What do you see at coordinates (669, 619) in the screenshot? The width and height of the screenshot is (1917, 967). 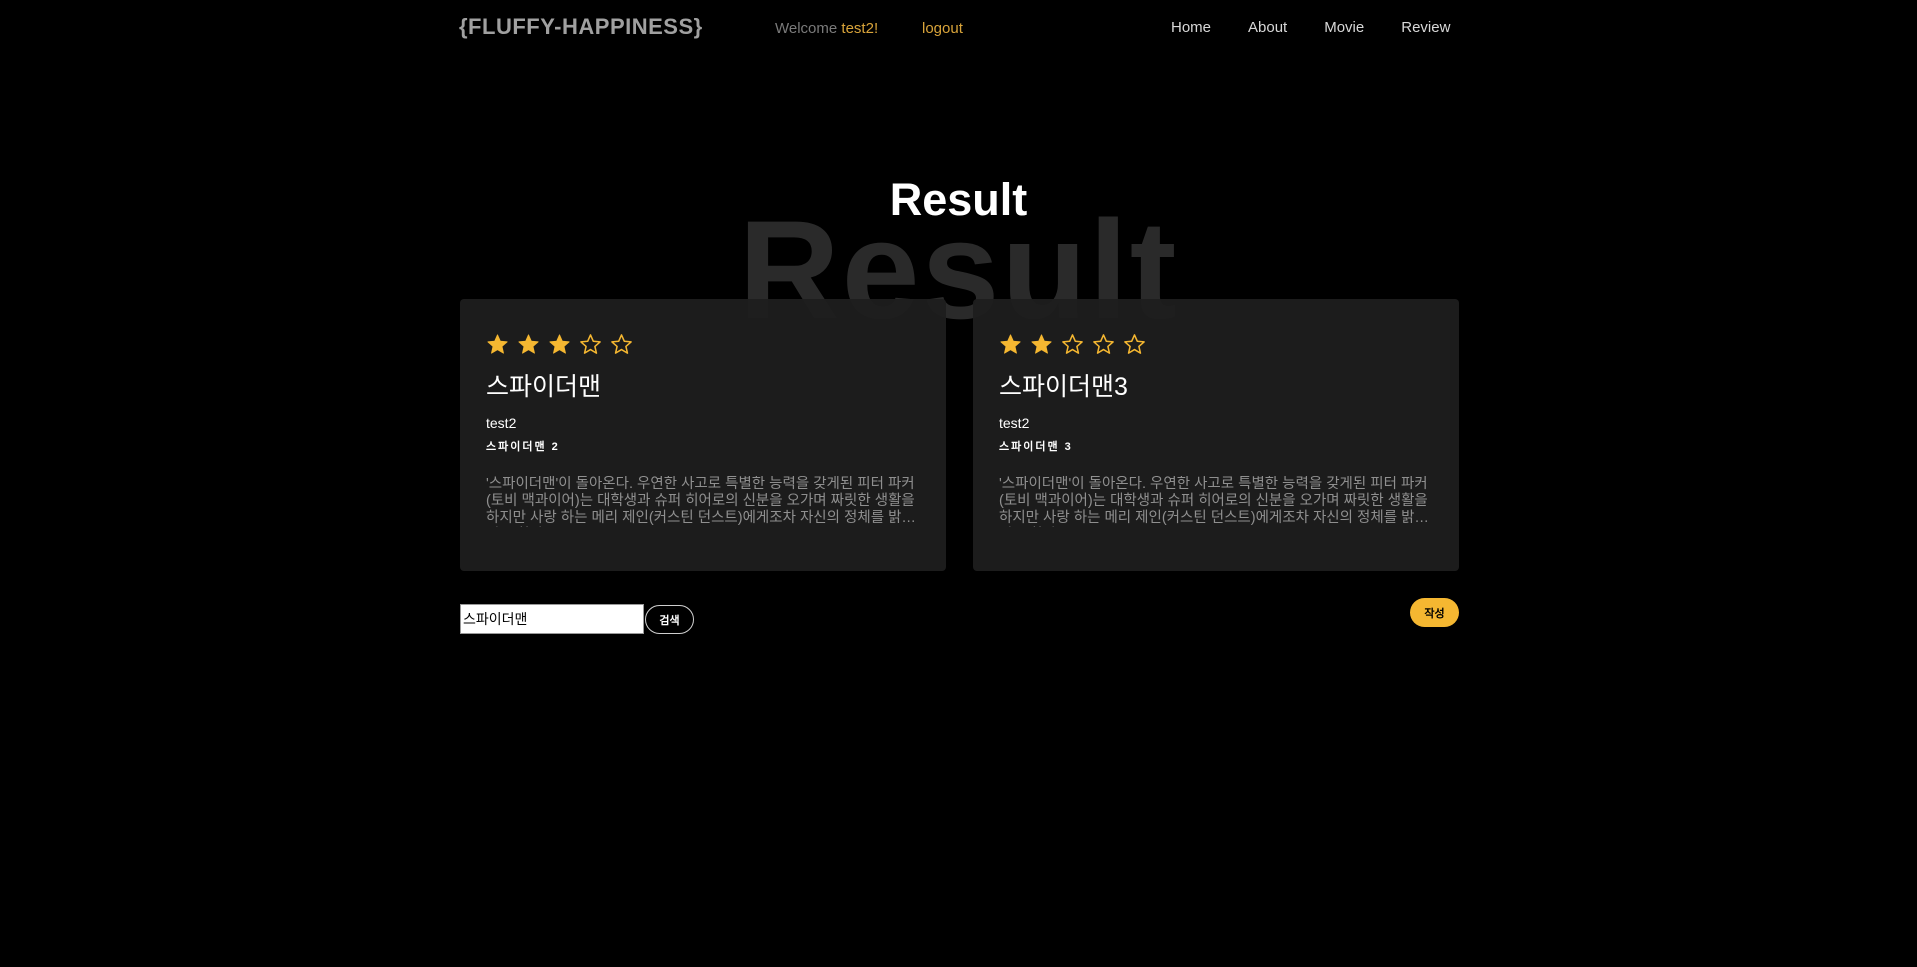 I see `search-button: 검색` at bounding box center [669, 619].